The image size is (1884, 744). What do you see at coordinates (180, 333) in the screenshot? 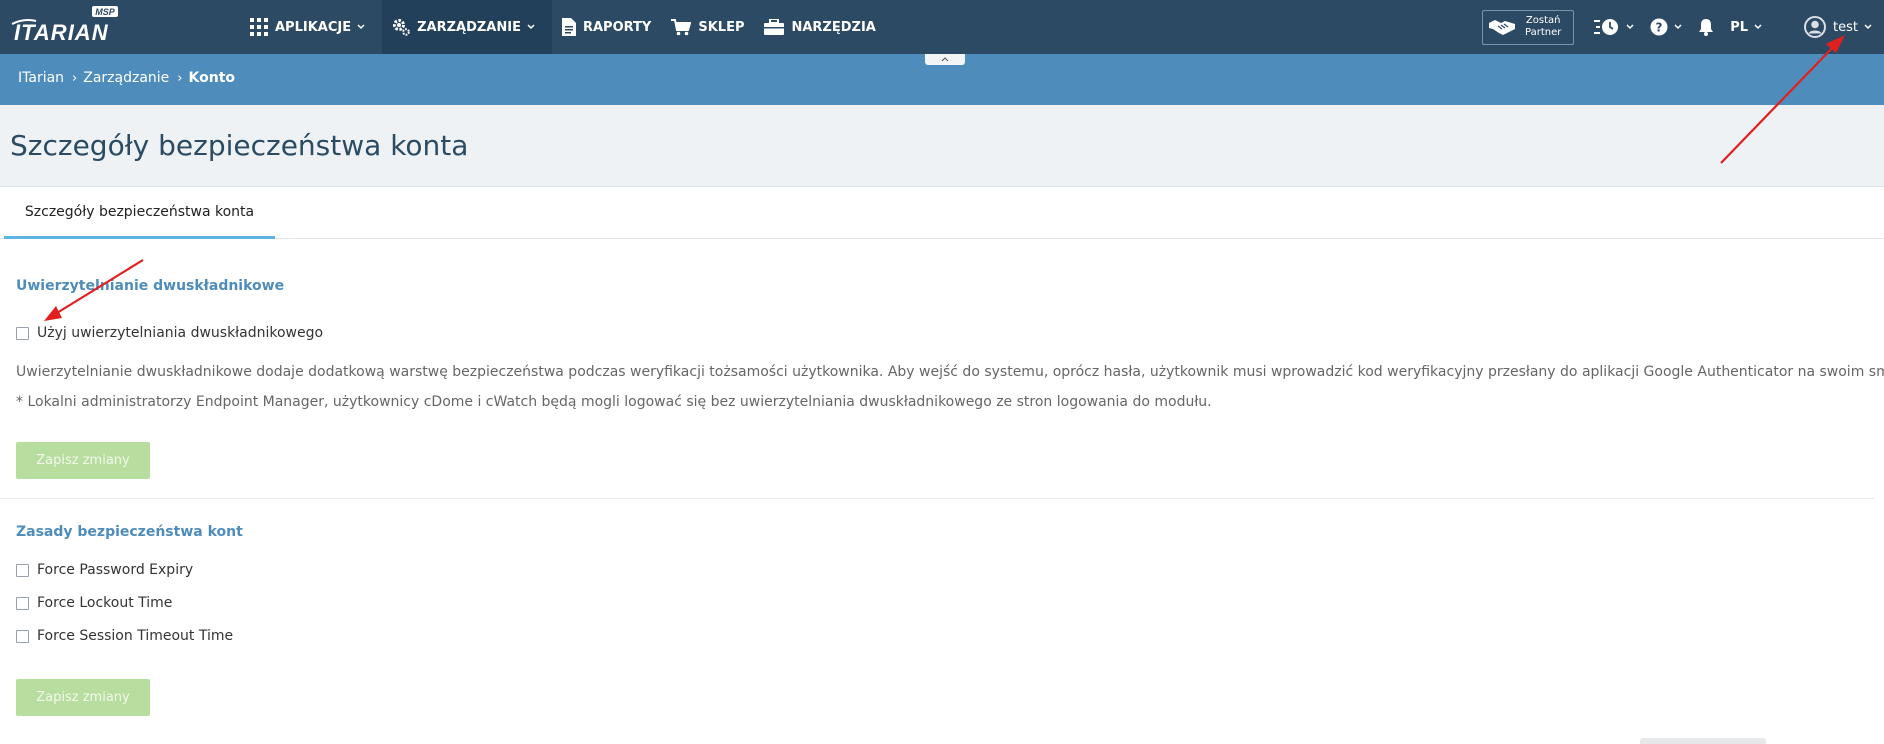
I see `two-factor-checkbox-label: Użyj uwierzytelniania dwuskładnikowego` at bounding box center [180, 333].